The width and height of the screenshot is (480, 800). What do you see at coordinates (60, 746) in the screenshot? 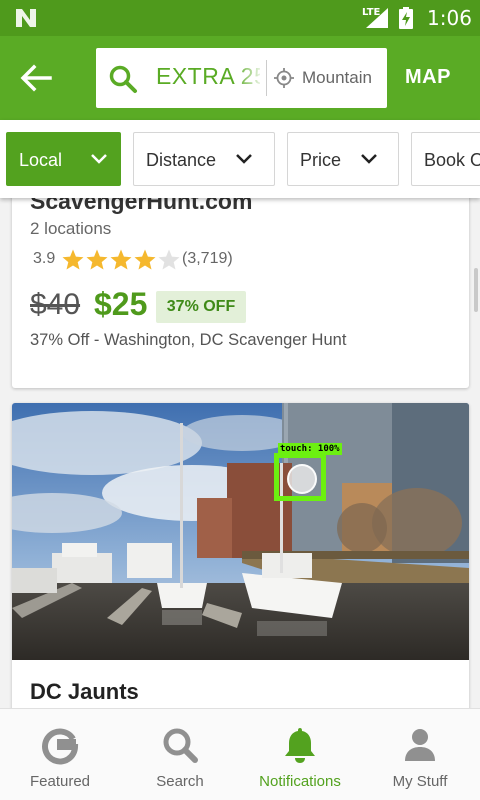
I see `groupon-g-icon` at bounding box center [60, 746].